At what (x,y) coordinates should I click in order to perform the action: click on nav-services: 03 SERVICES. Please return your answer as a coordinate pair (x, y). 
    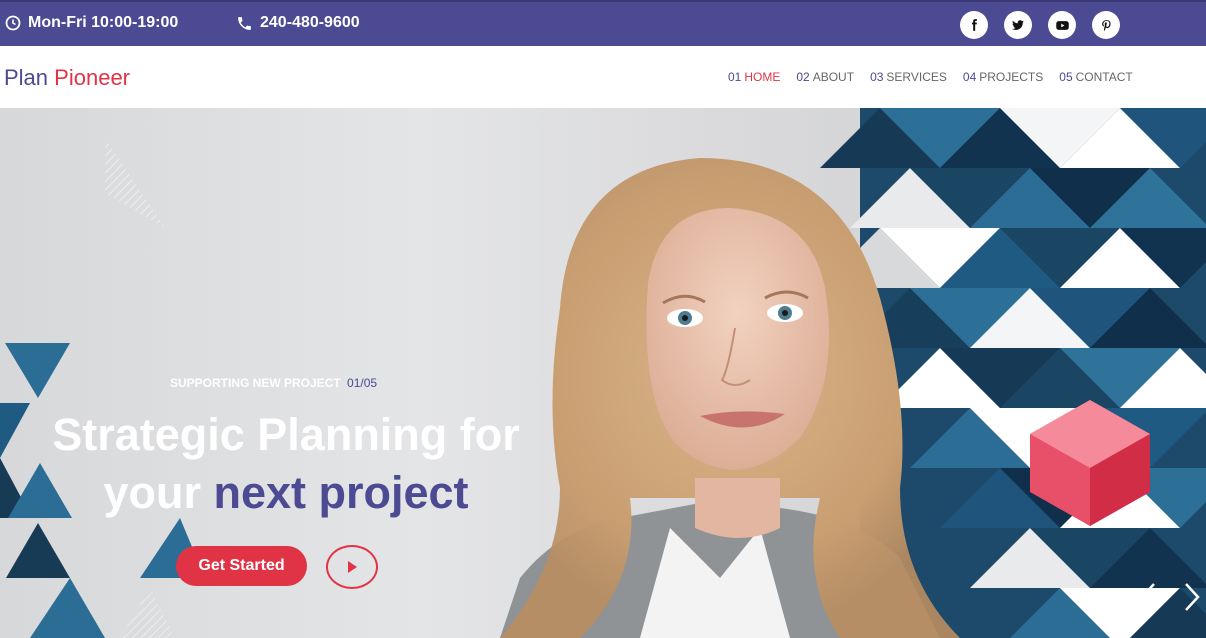
    Looking at the image, I should click on (908, 77).